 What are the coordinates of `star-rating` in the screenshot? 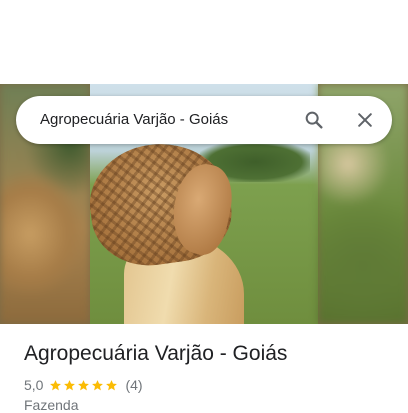 It's located at (84, 385).